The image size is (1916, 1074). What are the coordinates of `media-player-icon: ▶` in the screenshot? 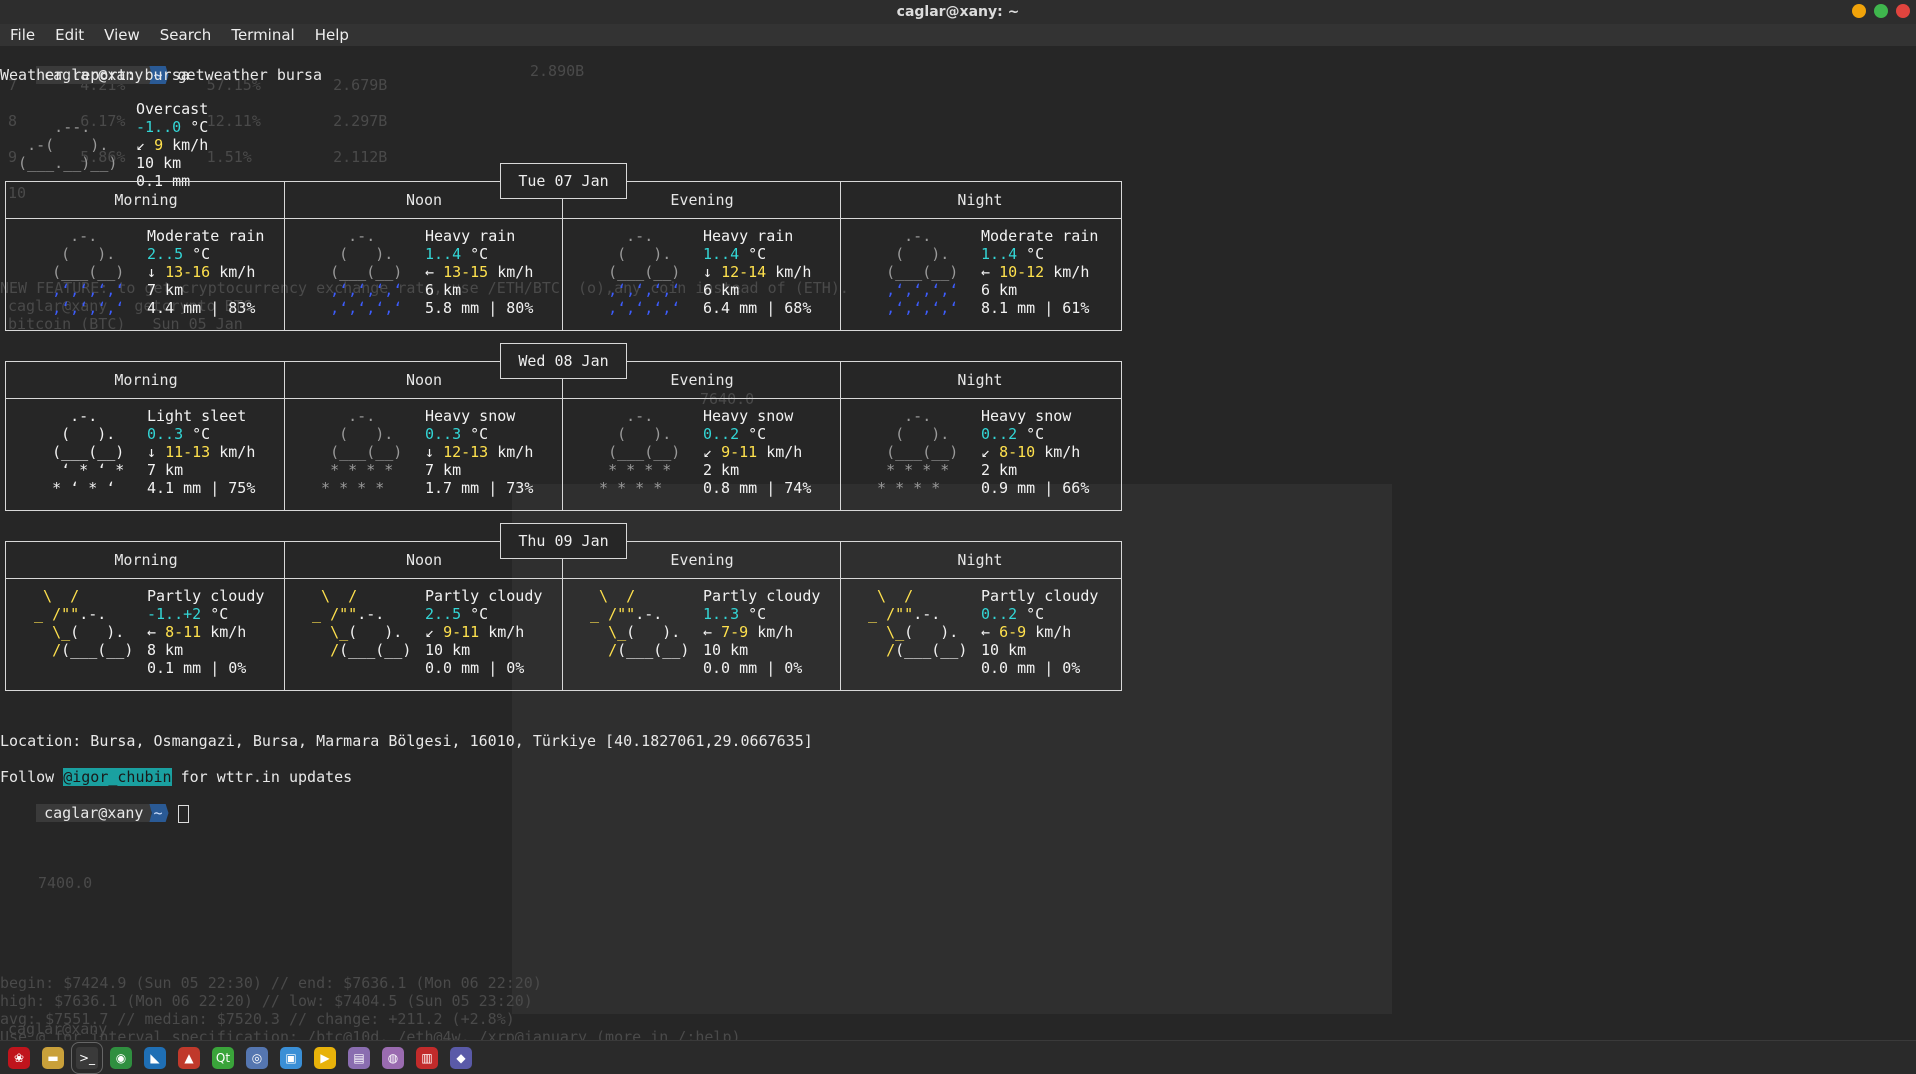 It's located at (325, 1057).